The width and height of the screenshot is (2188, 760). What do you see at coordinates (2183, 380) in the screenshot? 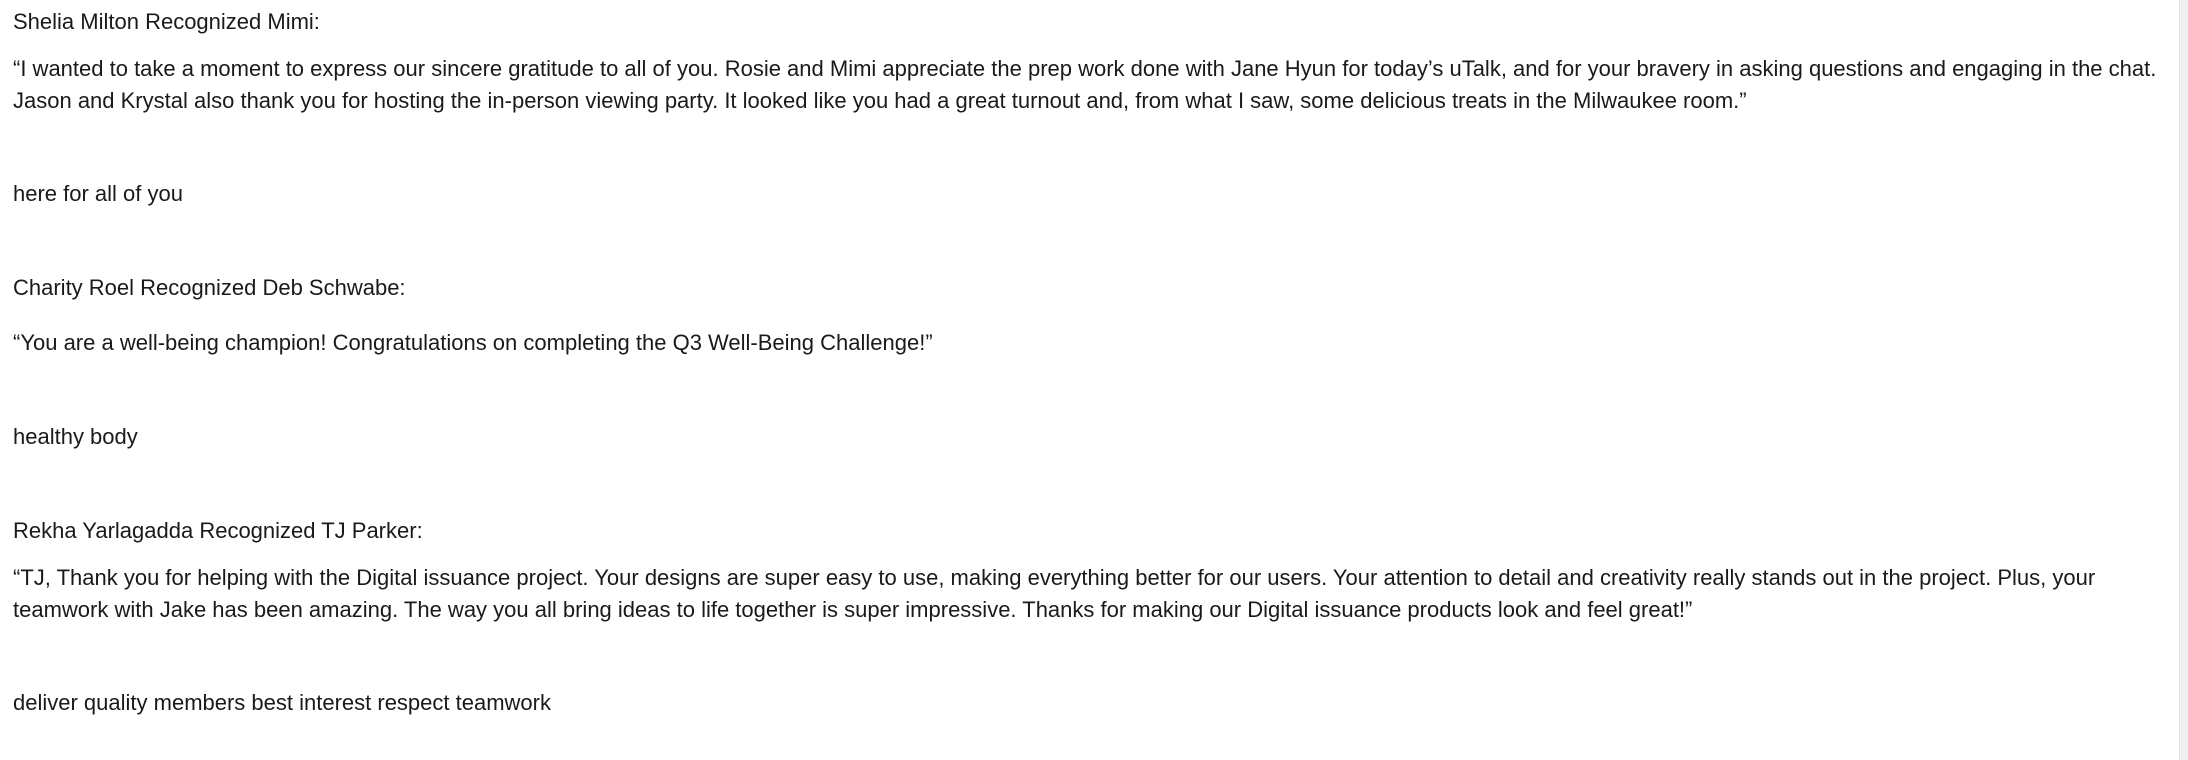
I see `scrollbar` at bounding box center [2183, 380].